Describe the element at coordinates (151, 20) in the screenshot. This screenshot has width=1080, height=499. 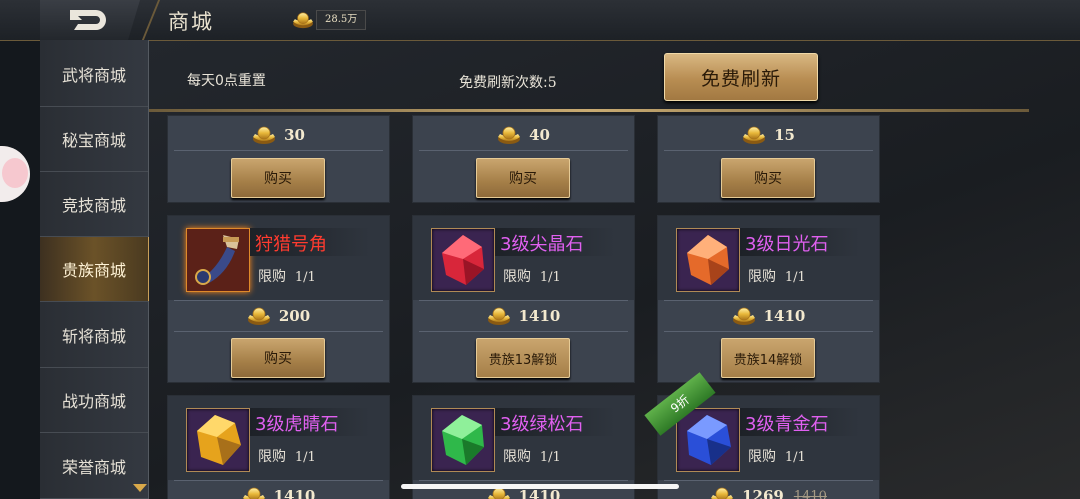
I see `title-separator` at that location.